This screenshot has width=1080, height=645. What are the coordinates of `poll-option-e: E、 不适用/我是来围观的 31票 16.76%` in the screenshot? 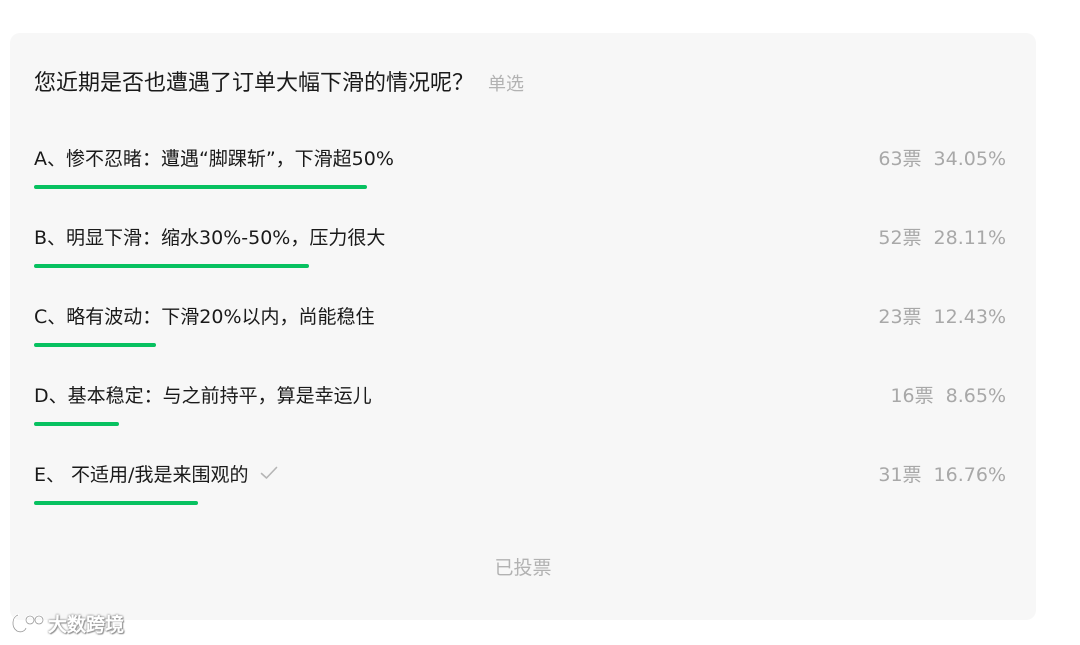 It's located at (520, 490).